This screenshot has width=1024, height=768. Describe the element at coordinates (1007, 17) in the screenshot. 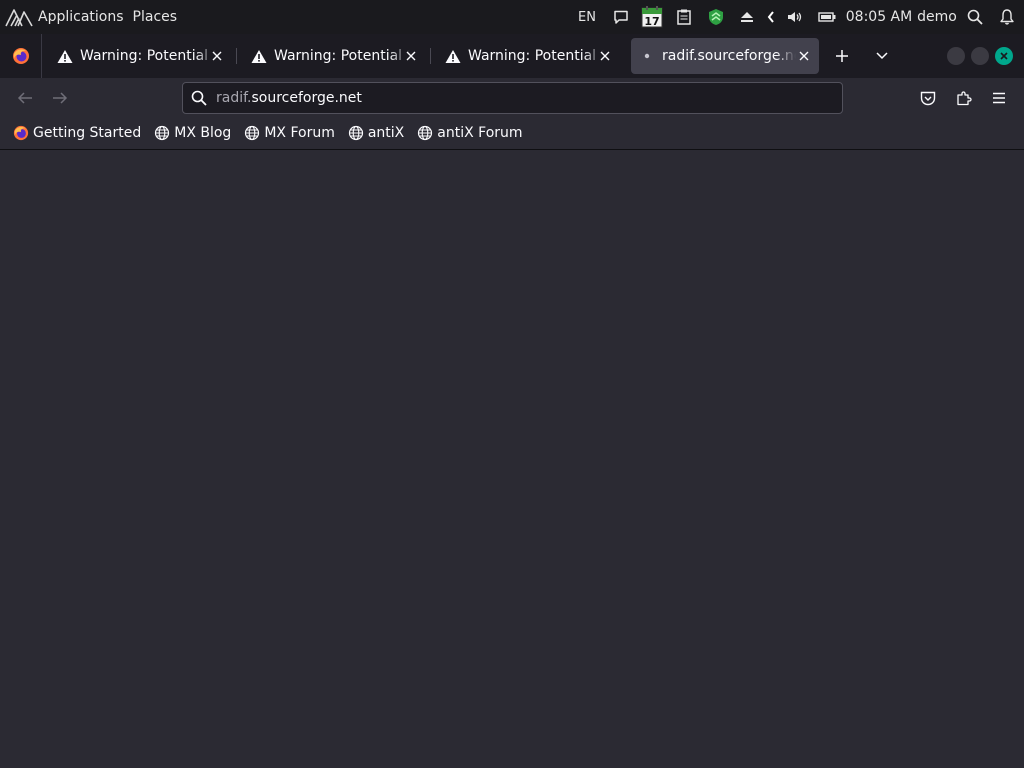

I see `notifications-bell-icon` at that location.